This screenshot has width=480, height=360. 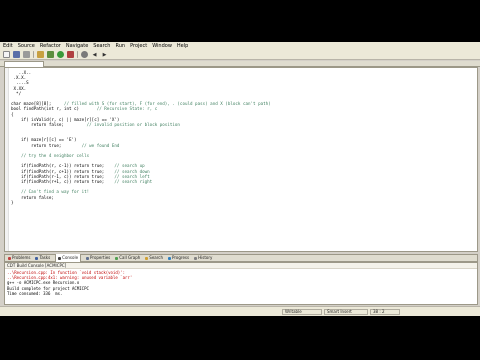 I want to click on external-tools-icon, so click(x=70, y=54).